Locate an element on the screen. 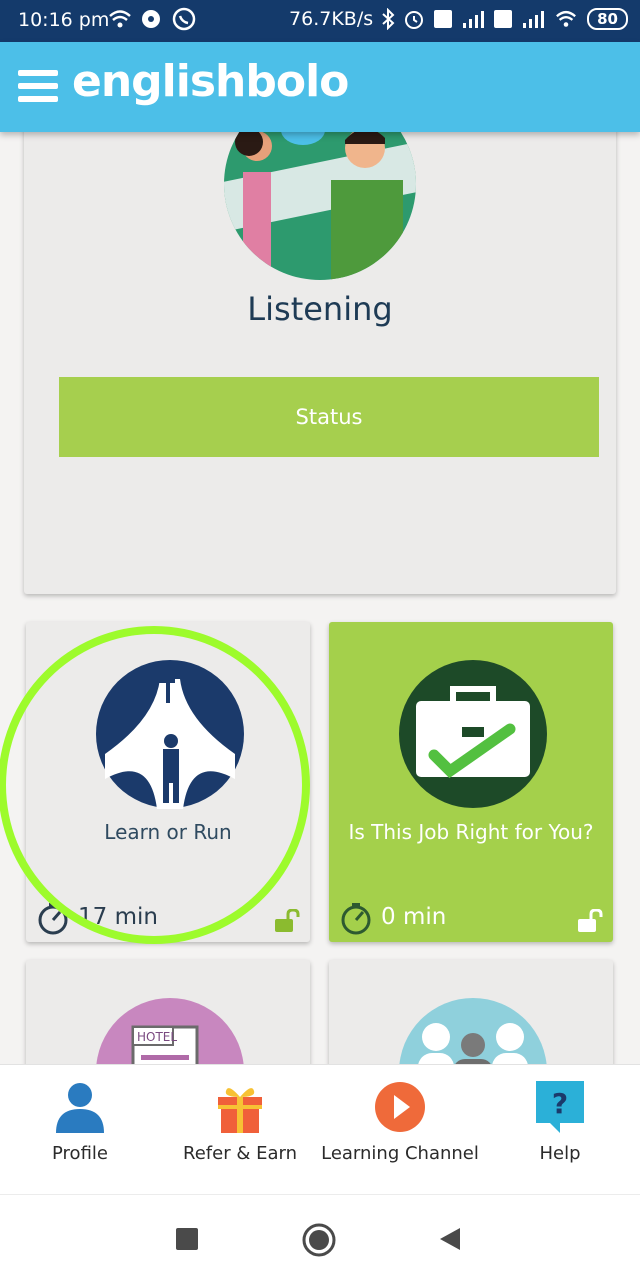 Image resolution: width=640 pixels, height=1281 pixels. nav-help: ? Help is located at coordinates (560, 1121).